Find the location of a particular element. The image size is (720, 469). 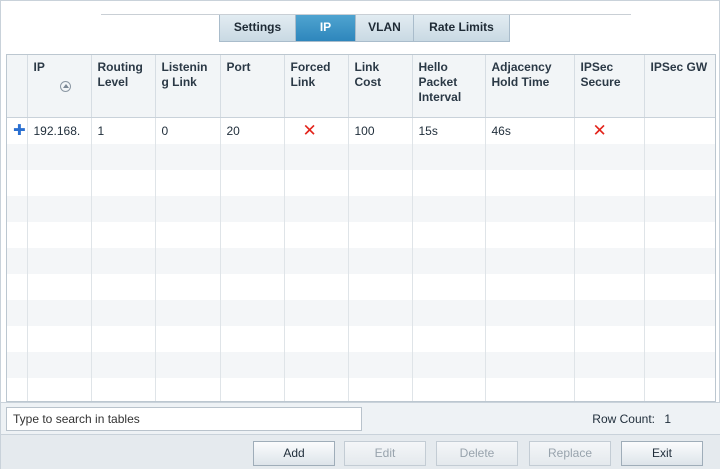

exit-button: Exit is located at coordinates (662, 453).